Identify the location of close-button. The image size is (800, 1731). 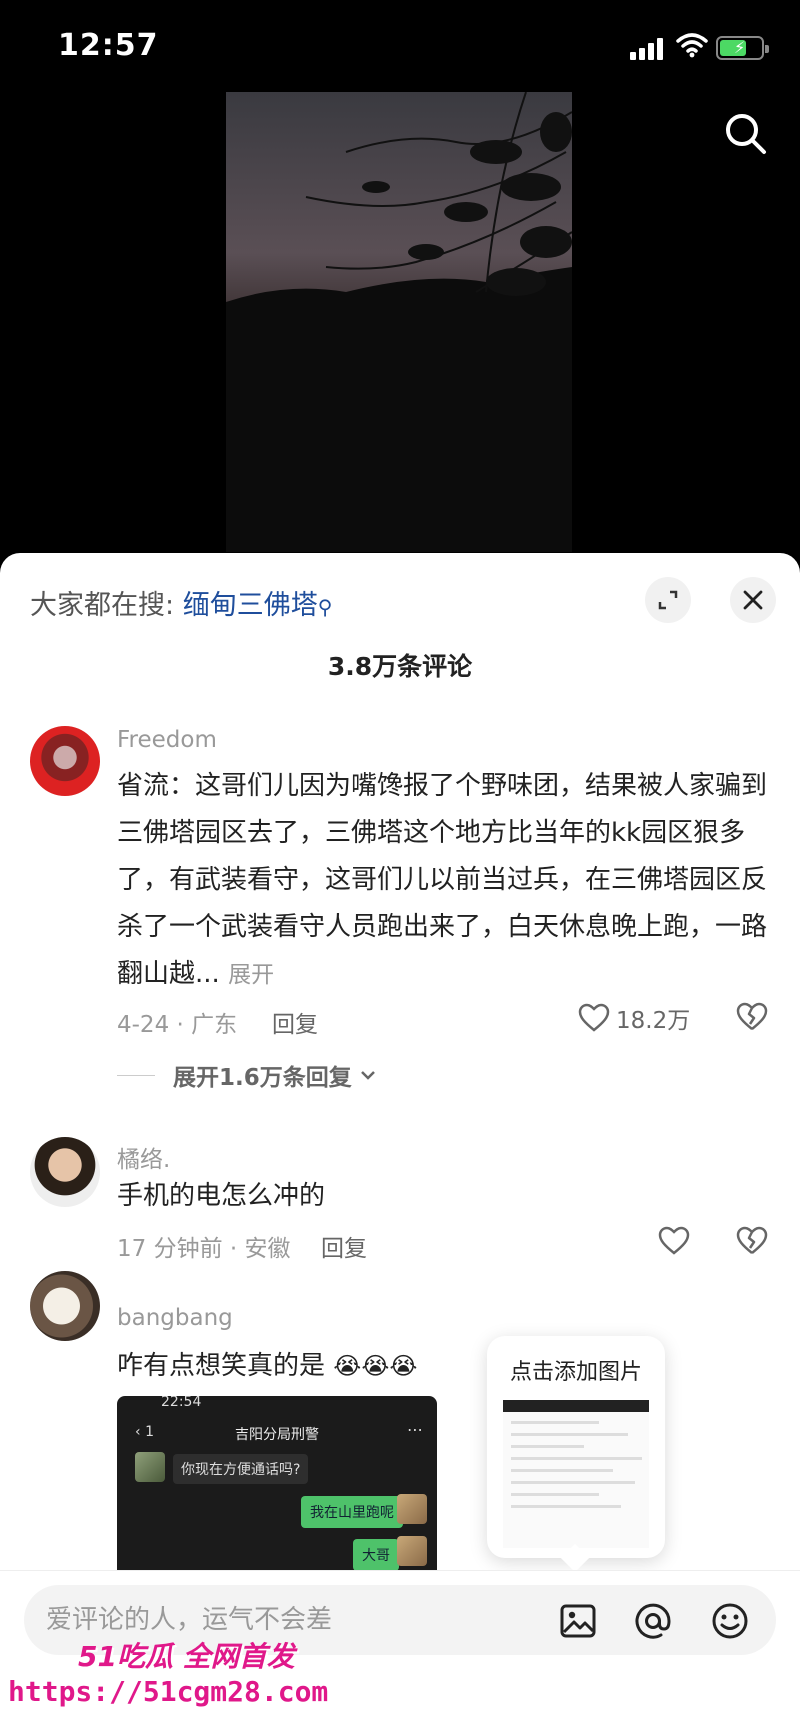
(753, 600).